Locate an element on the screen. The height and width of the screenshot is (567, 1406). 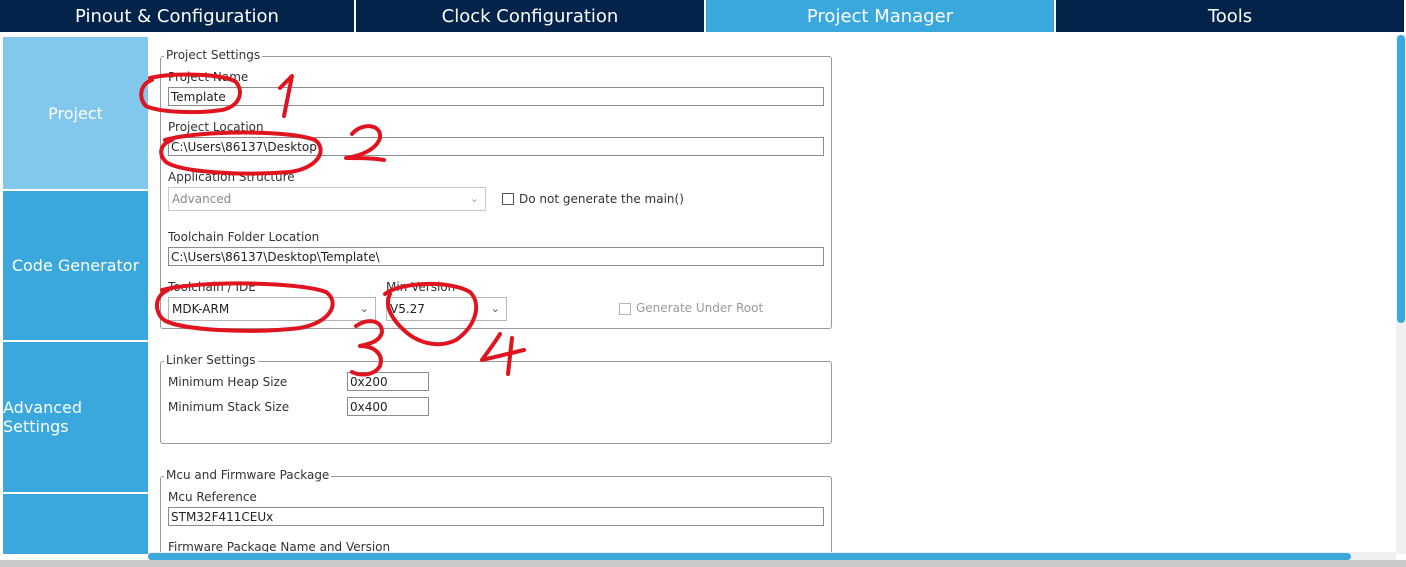
project-name-label: Project Name is located at coordinates (208, 77).